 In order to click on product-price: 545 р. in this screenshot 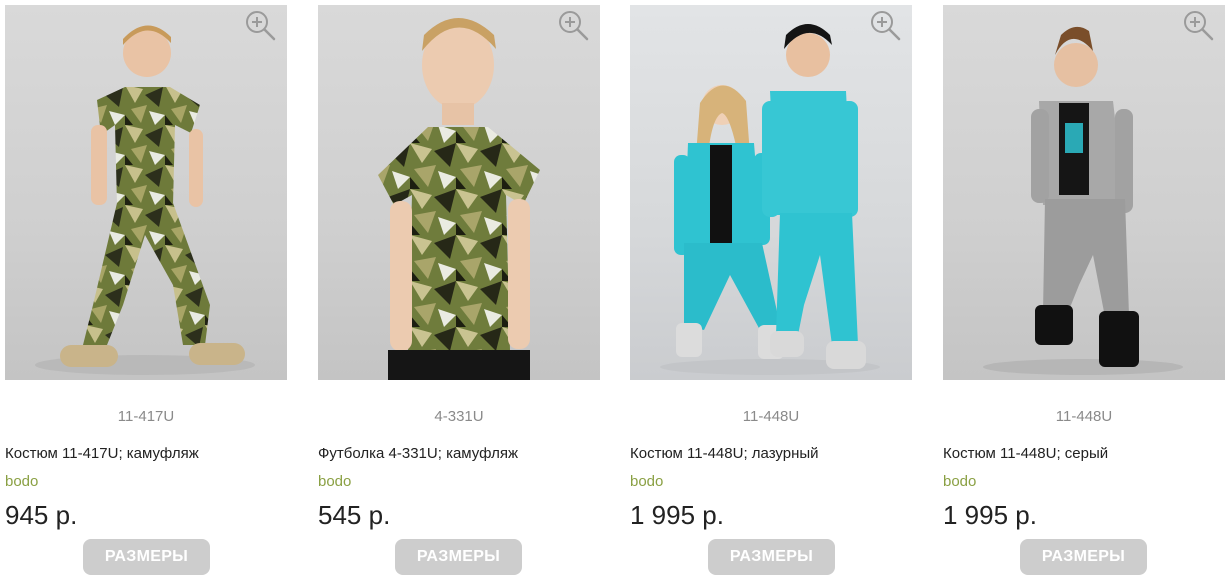, I will do `click(354, 515)`.